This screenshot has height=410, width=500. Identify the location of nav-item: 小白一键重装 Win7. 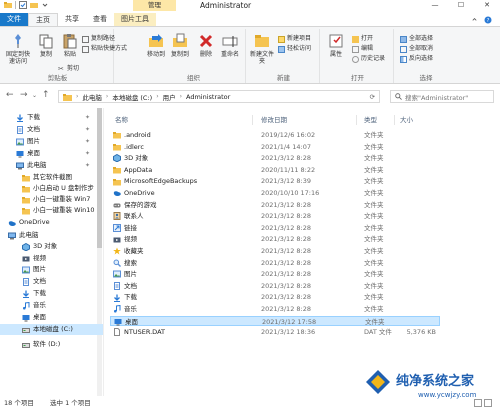
(51, 199).